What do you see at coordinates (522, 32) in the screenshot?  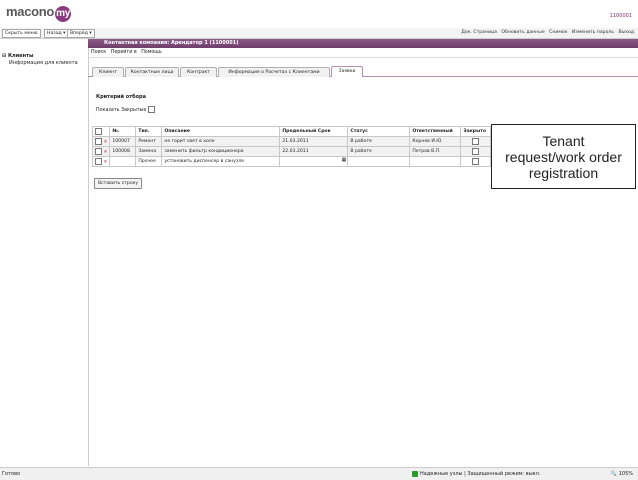 I see `refresh-link: Обновить данные` at bounding box center [522, 32].